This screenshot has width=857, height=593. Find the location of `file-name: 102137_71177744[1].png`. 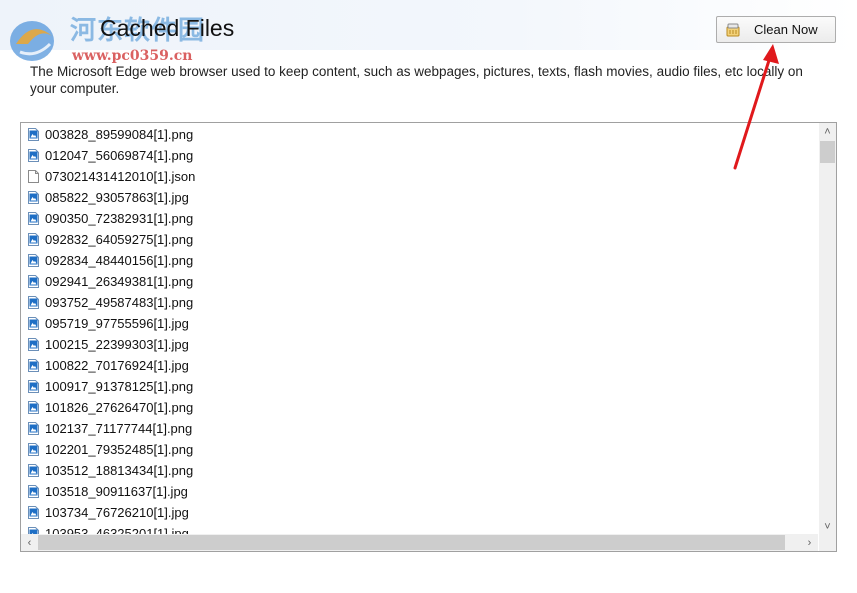

file-name: 102137_71177744[1].png is located at coordinates (119, 428).